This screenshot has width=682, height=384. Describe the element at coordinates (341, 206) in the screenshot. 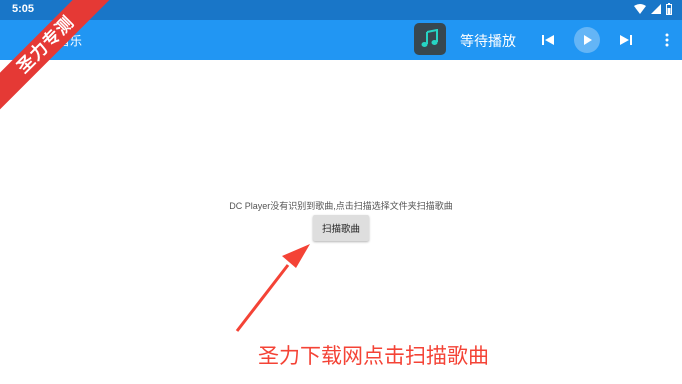

I see `empty-message: DC Player没有识别到歌曲,点击扫描选择文件夹扫描歌曲` at that location.